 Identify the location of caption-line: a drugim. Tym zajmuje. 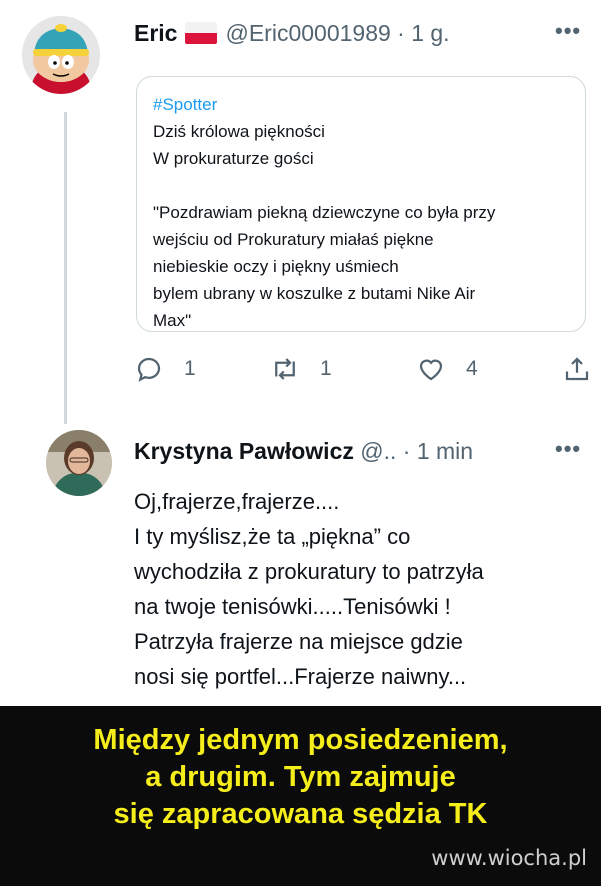
(300, 777).